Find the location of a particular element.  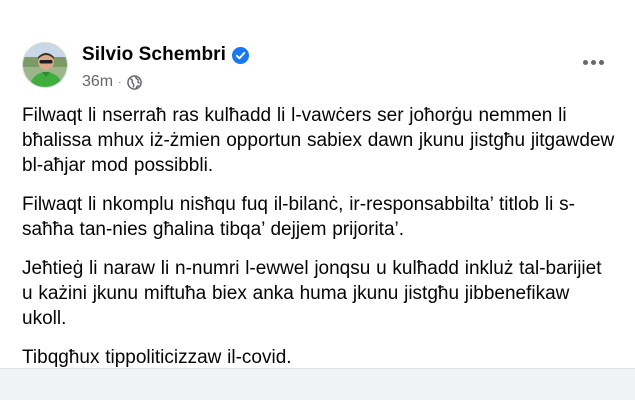

author-row: Silvio Schembri is located at coordinates (166, 55).